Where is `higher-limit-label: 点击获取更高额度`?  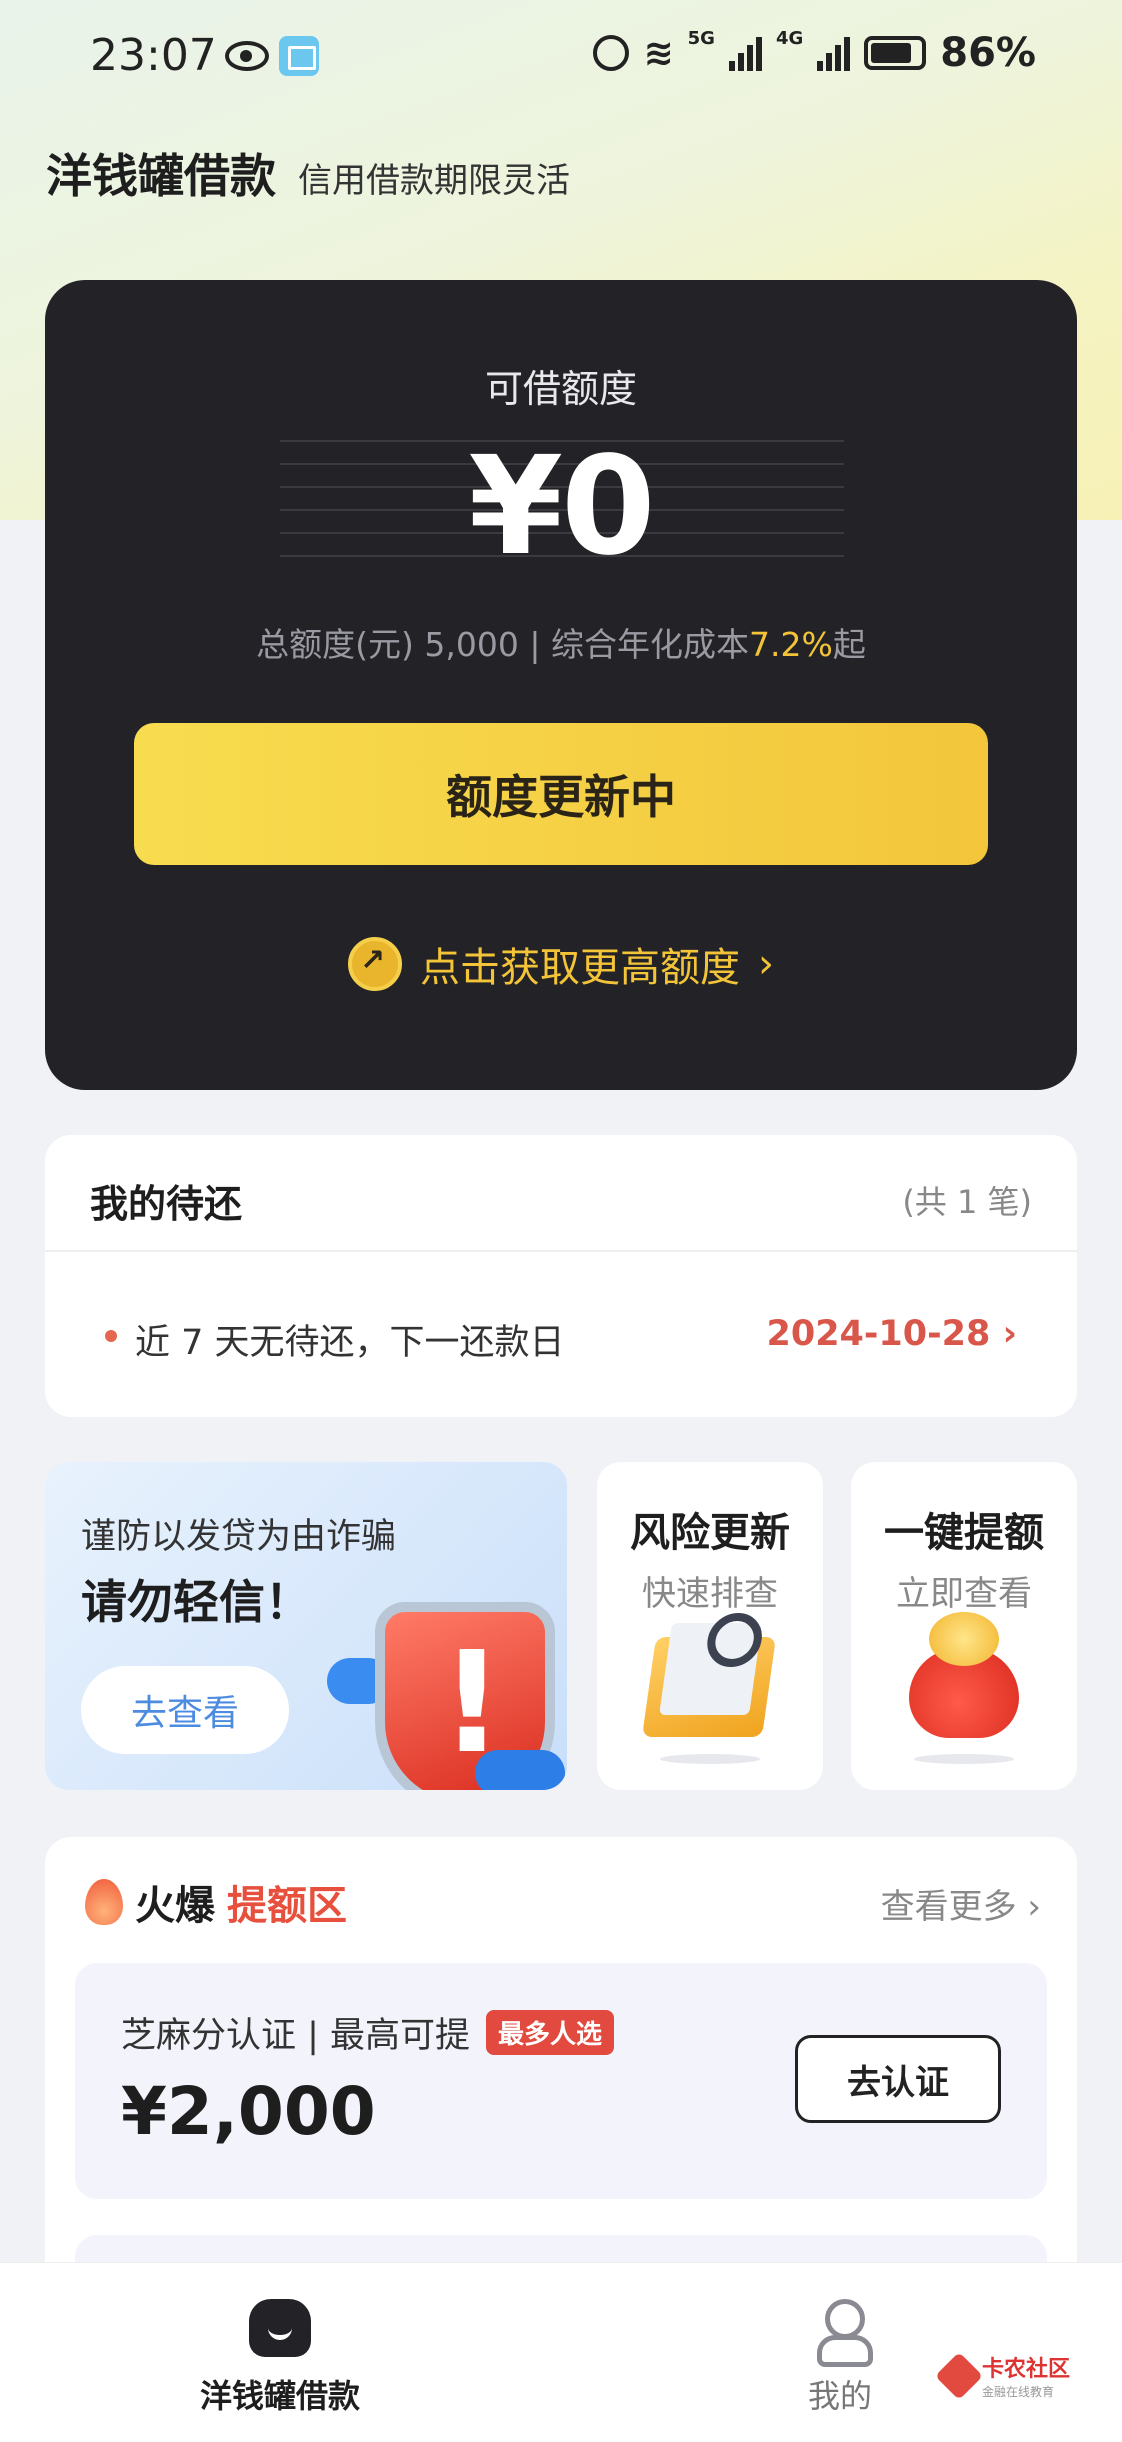
higher-limit-label: 点击获取更高额度 is located at coordinates (580, 968).